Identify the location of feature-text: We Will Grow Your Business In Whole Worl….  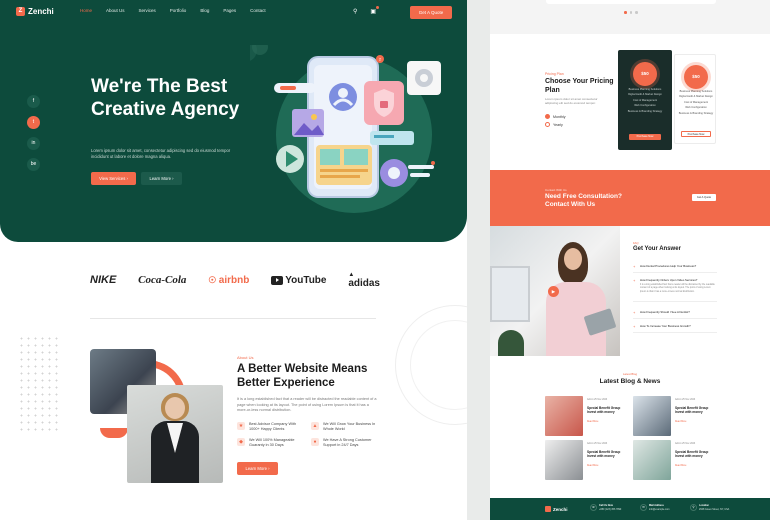
(349, 426).